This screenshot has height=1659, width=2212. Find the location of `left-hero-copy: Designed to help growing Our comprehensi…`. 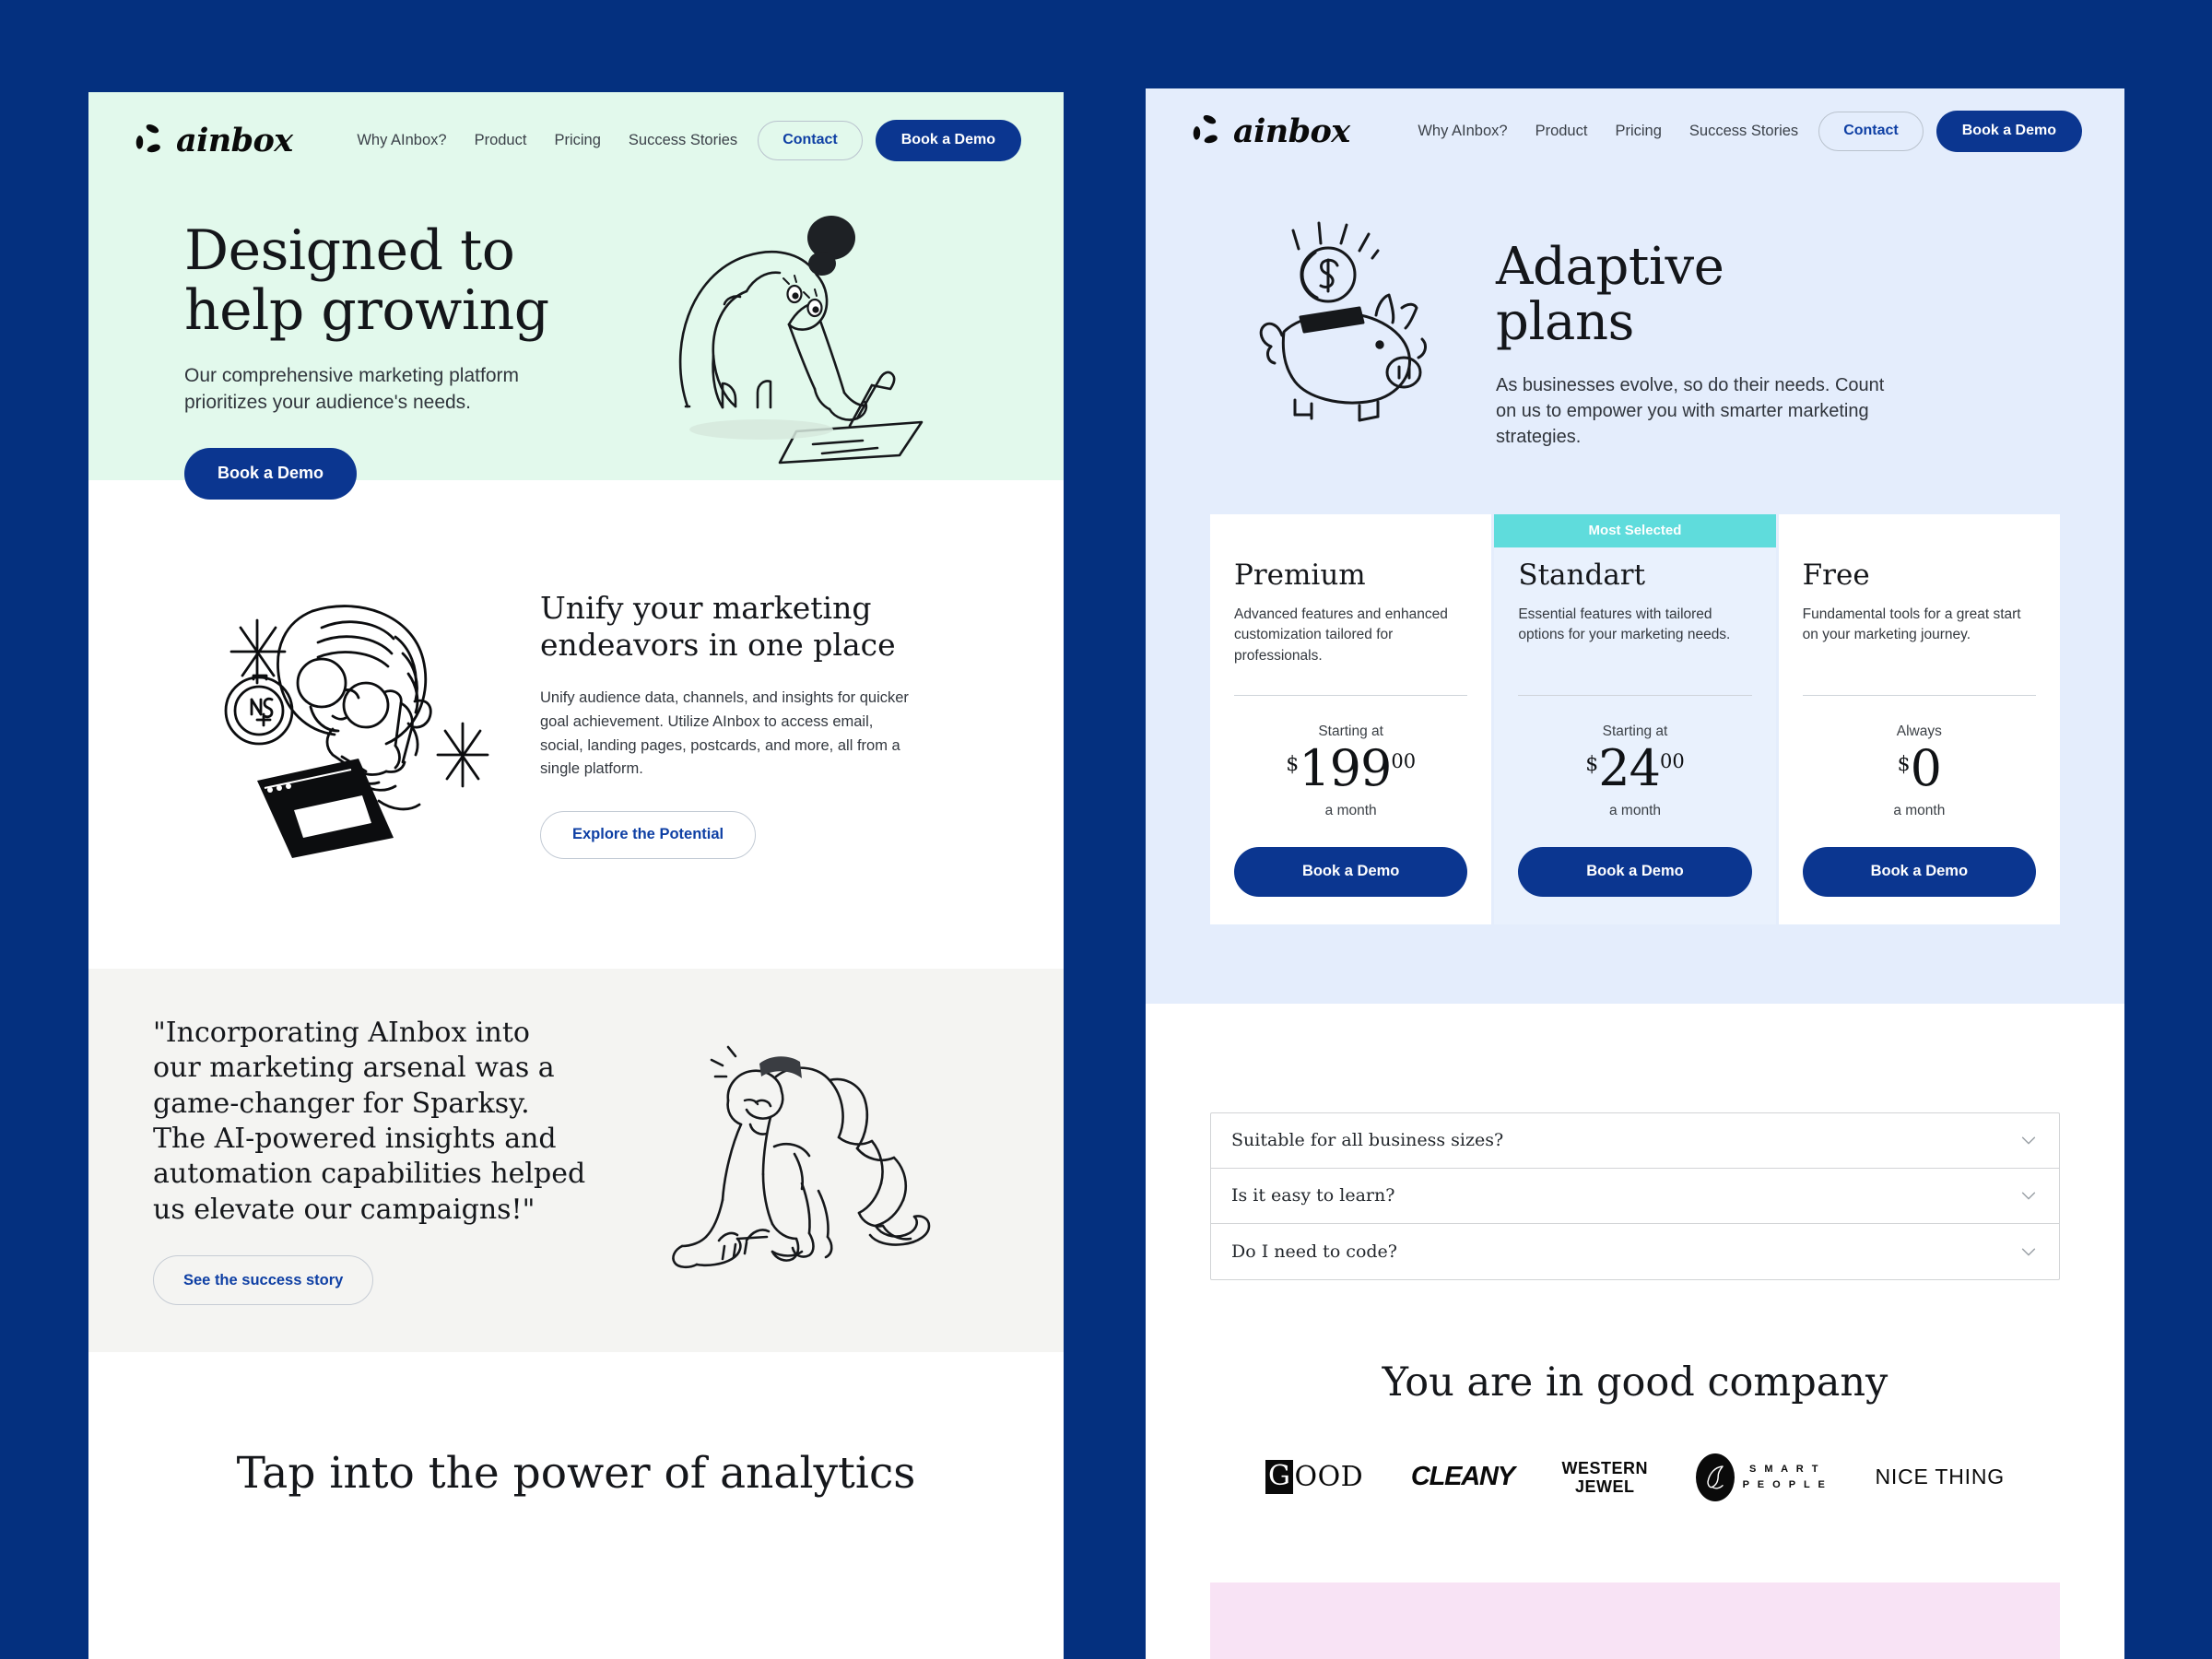

left-hero-copy: Designed to help growing Our comprehensi… is located at coordinates (377, 341).